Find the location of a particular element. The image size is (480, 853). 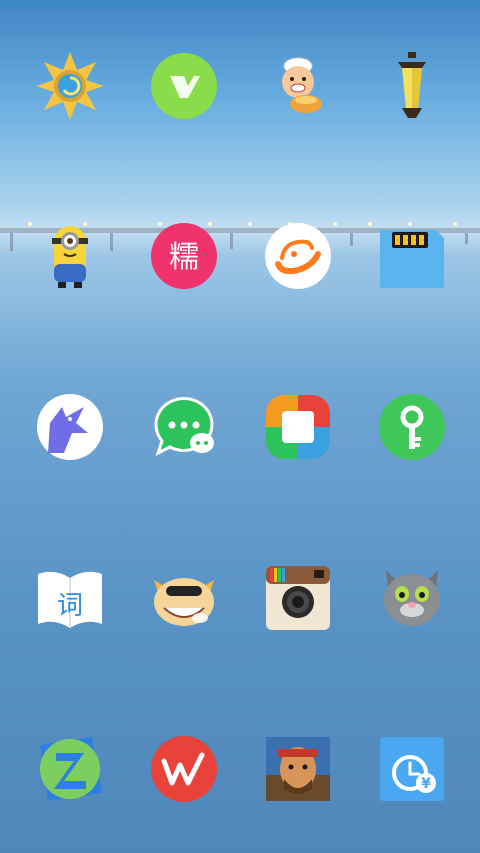

w-app-icon is located at coordinates (184, 769).